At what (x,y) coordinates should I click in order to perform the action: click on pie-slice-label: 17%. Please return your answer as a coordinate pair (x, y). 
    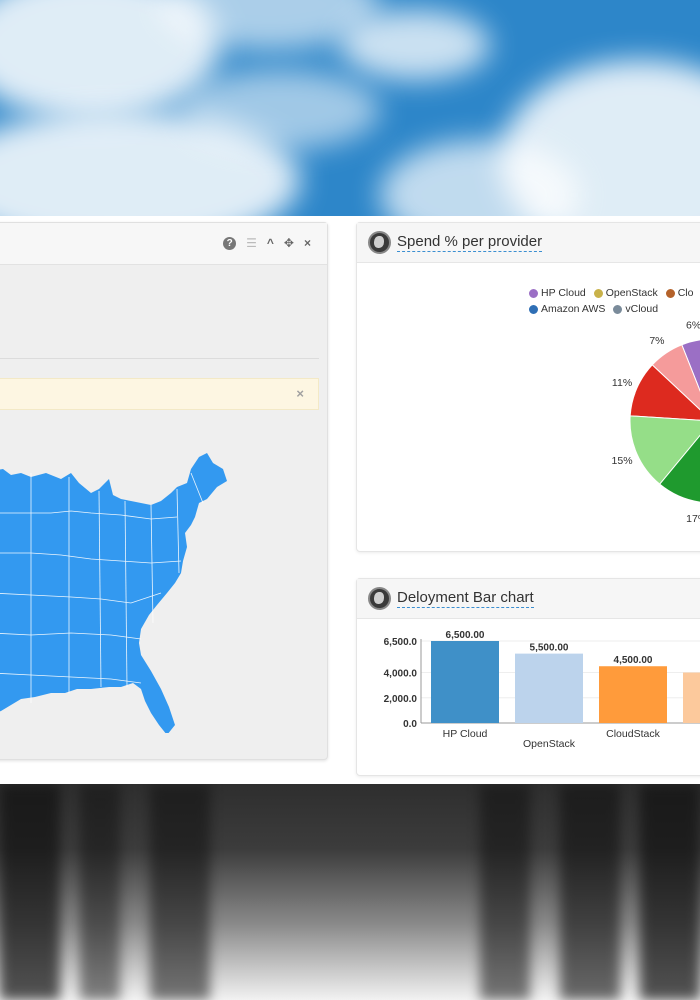
    Looking at the image, I should click on (693, 519).